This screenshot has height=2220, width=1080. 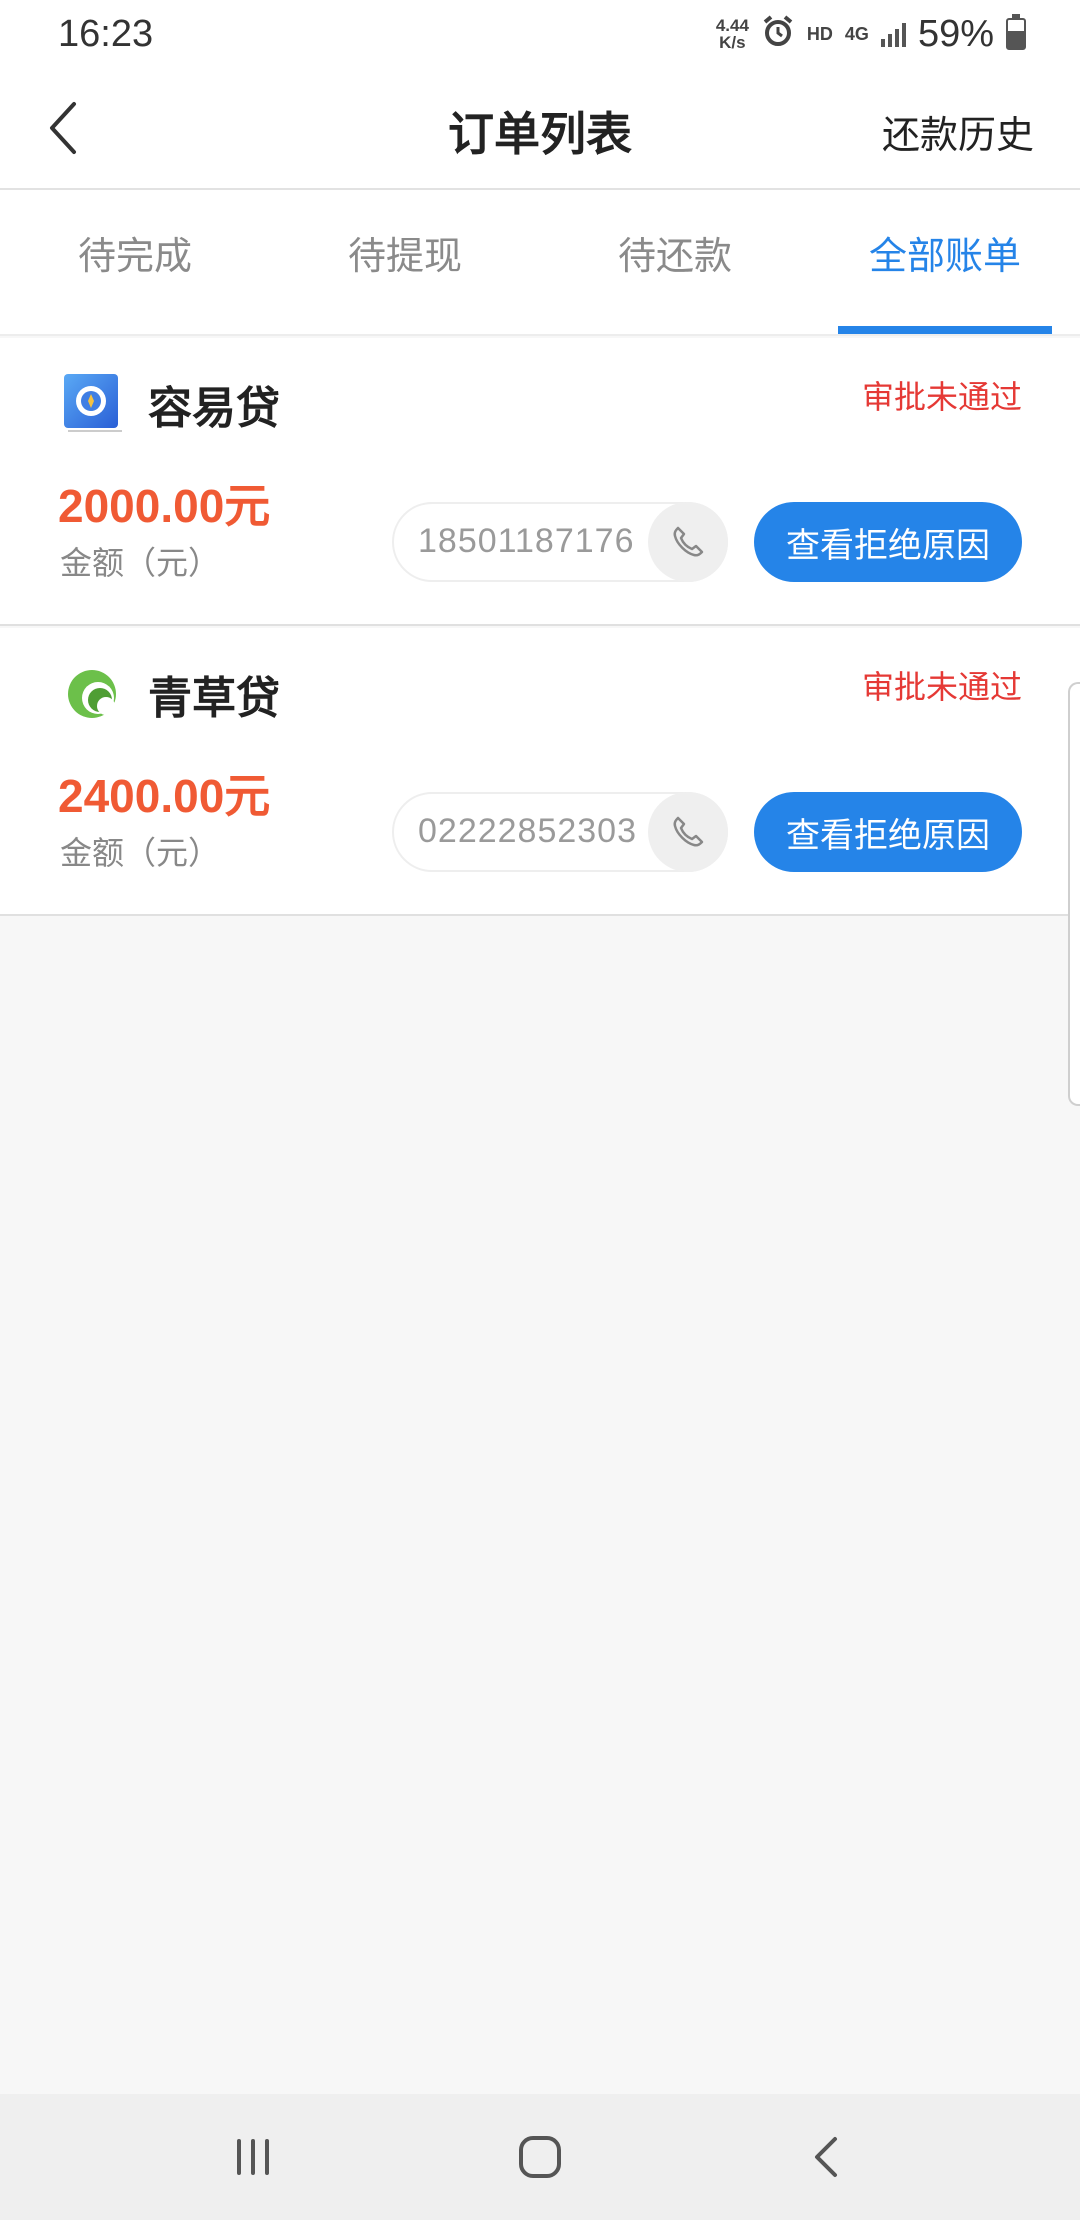 What do you see at coordinates (819, 33) in the screenshot?
I see `hd-label: HD` at bounding box center [819, 33].